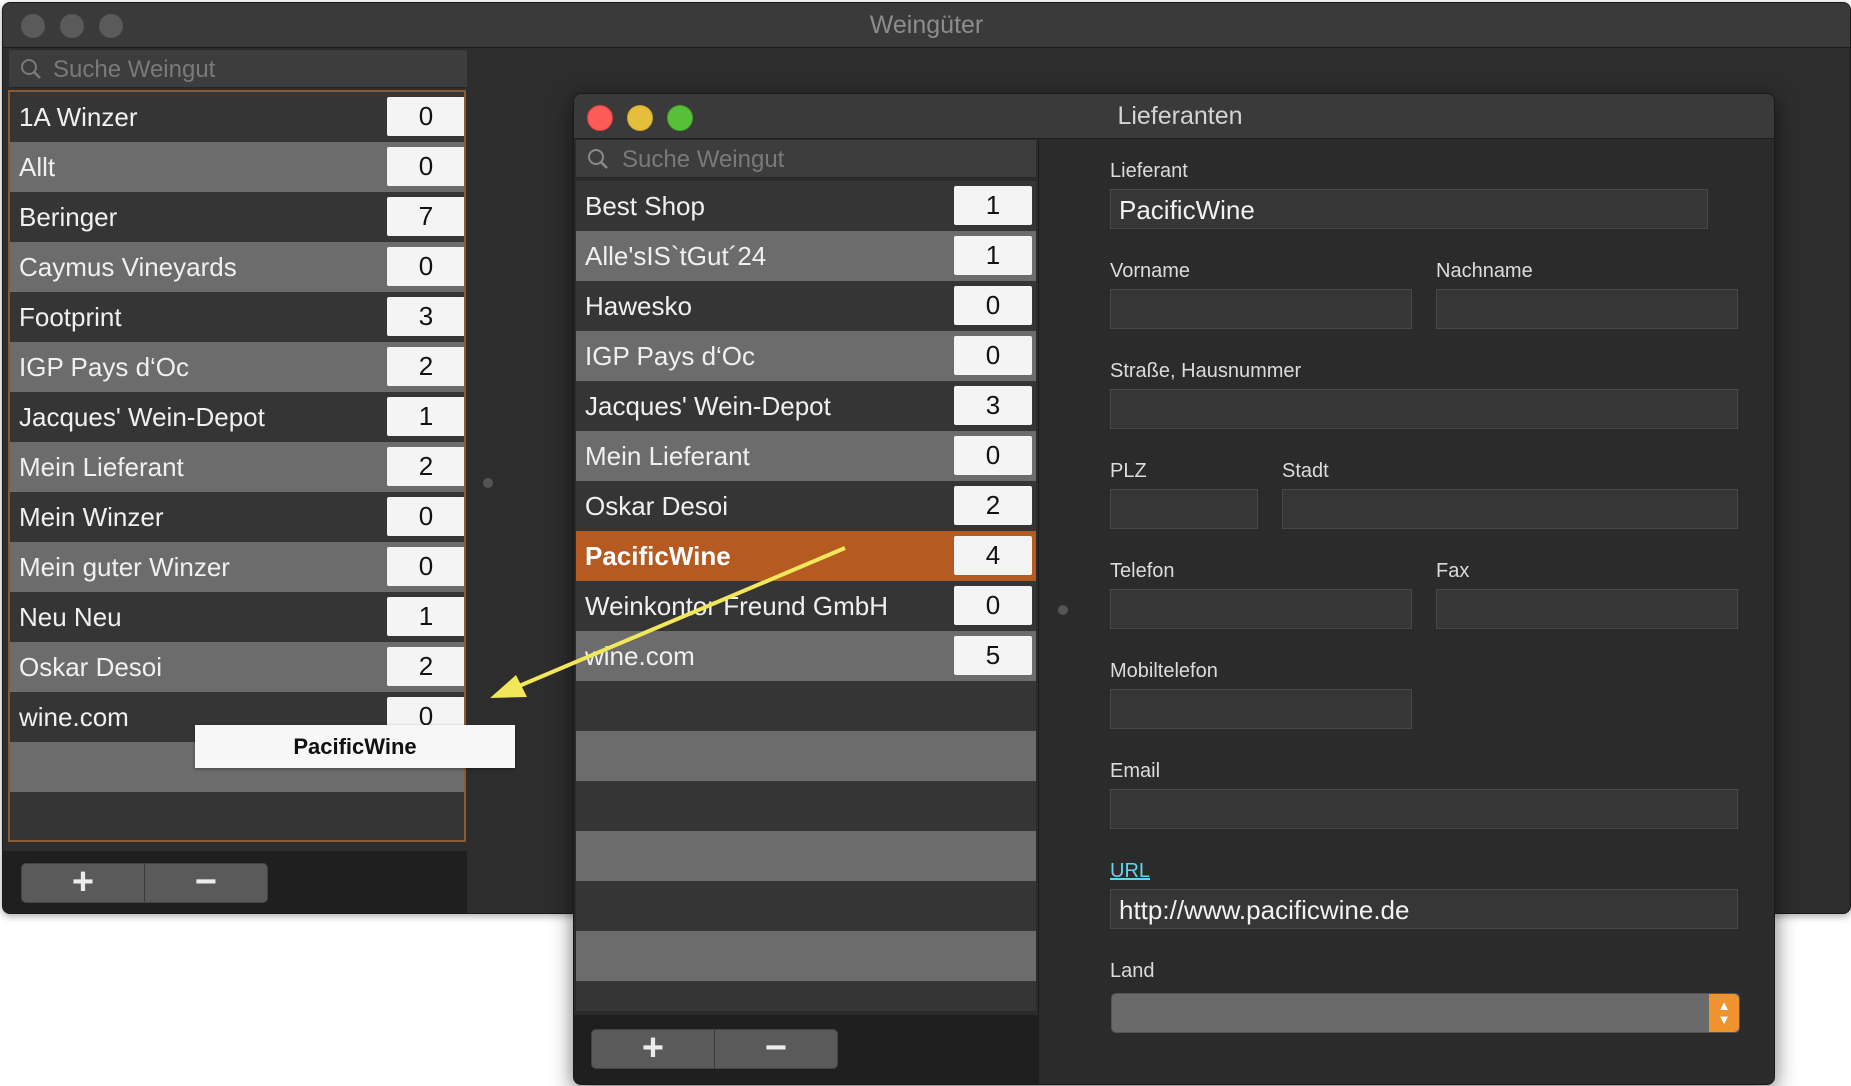  What do you see at coordinates (668, 622) in the screenshot?
I see `drag-arrow-icon` at bounding box center [668, 622].